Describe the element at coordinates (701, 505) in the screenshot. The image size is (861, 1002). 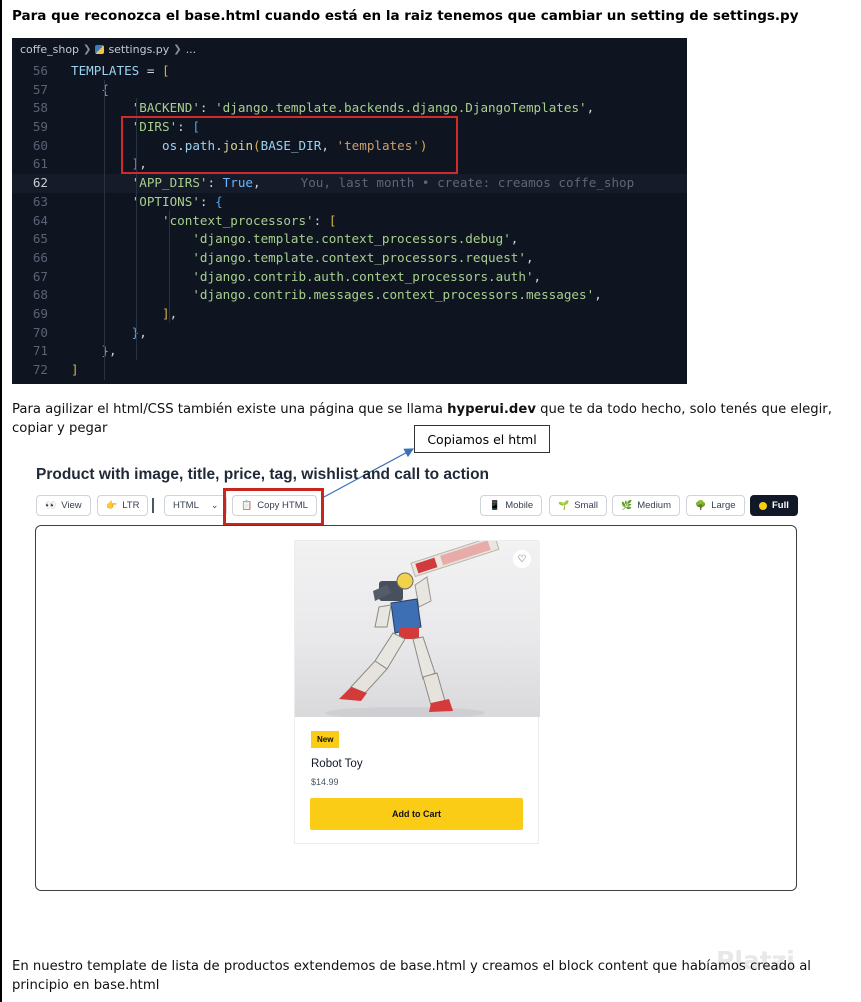
I see `tree-icon: 🌳` at that location.